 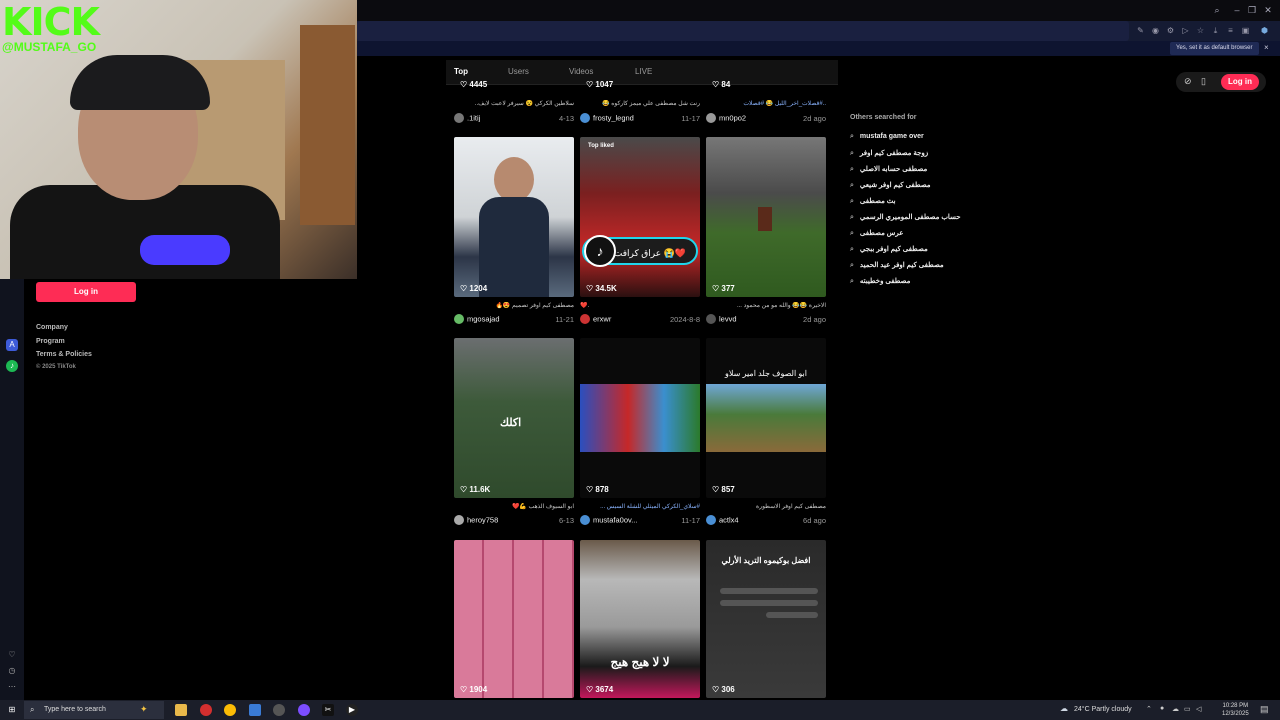 What do you see at coordinates (602, 319) in the screenshot?
I see `username: erxwr` at bounding box center [602, 319].